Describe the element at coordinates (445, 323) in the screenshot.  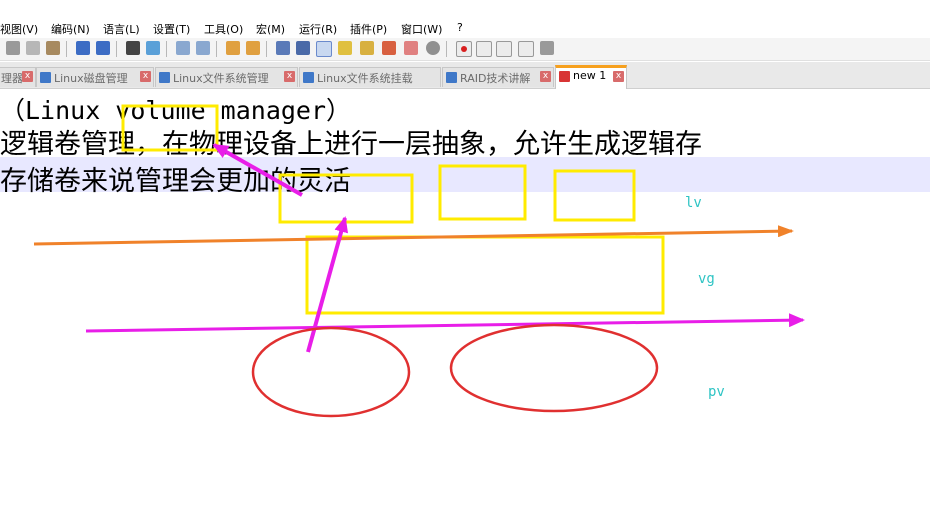
I see `magenta-arrow-horizontal` at that location.